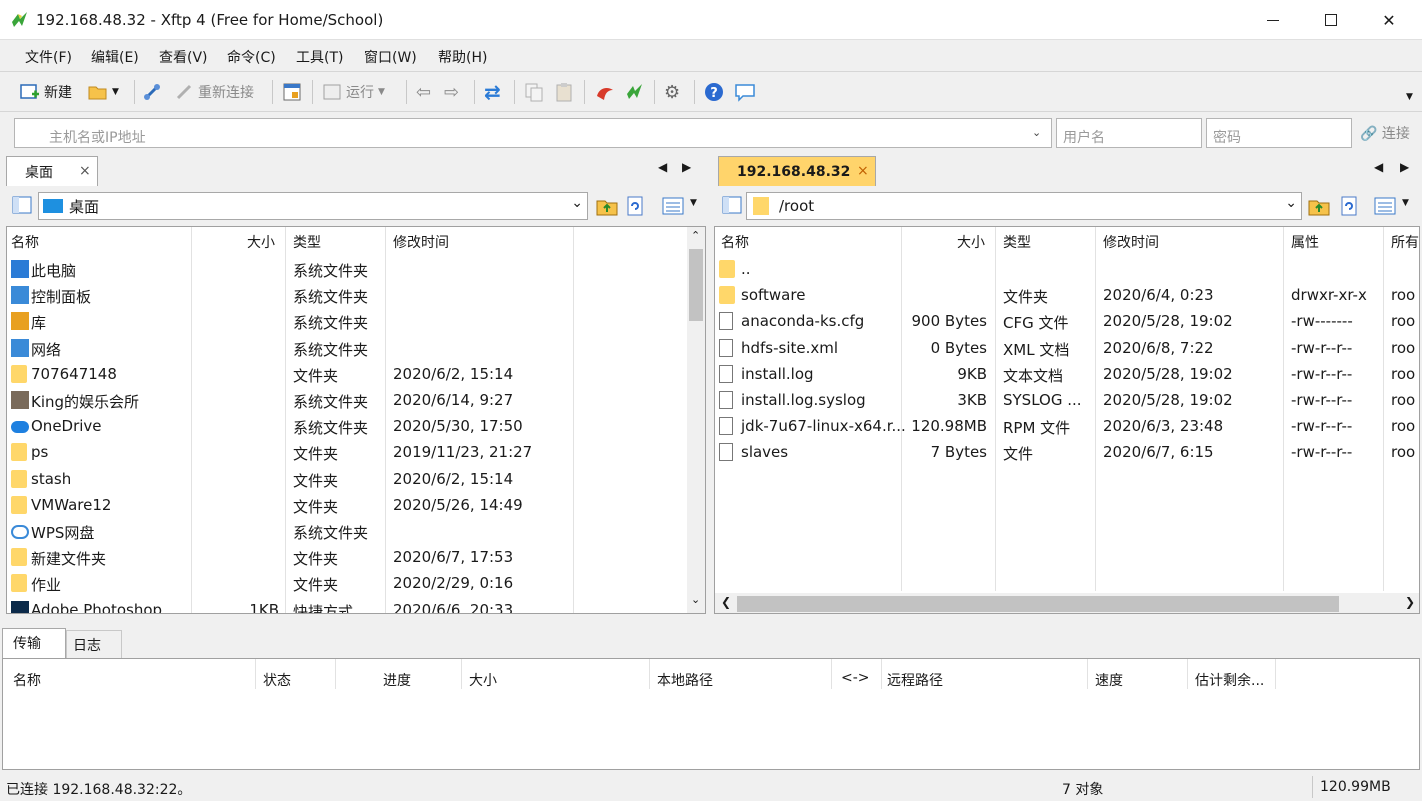  What do you see at coordinates (695, 235) in the screenshot?
I see `scroll-up-icon: ⌃` at bounding box center [695, 235].